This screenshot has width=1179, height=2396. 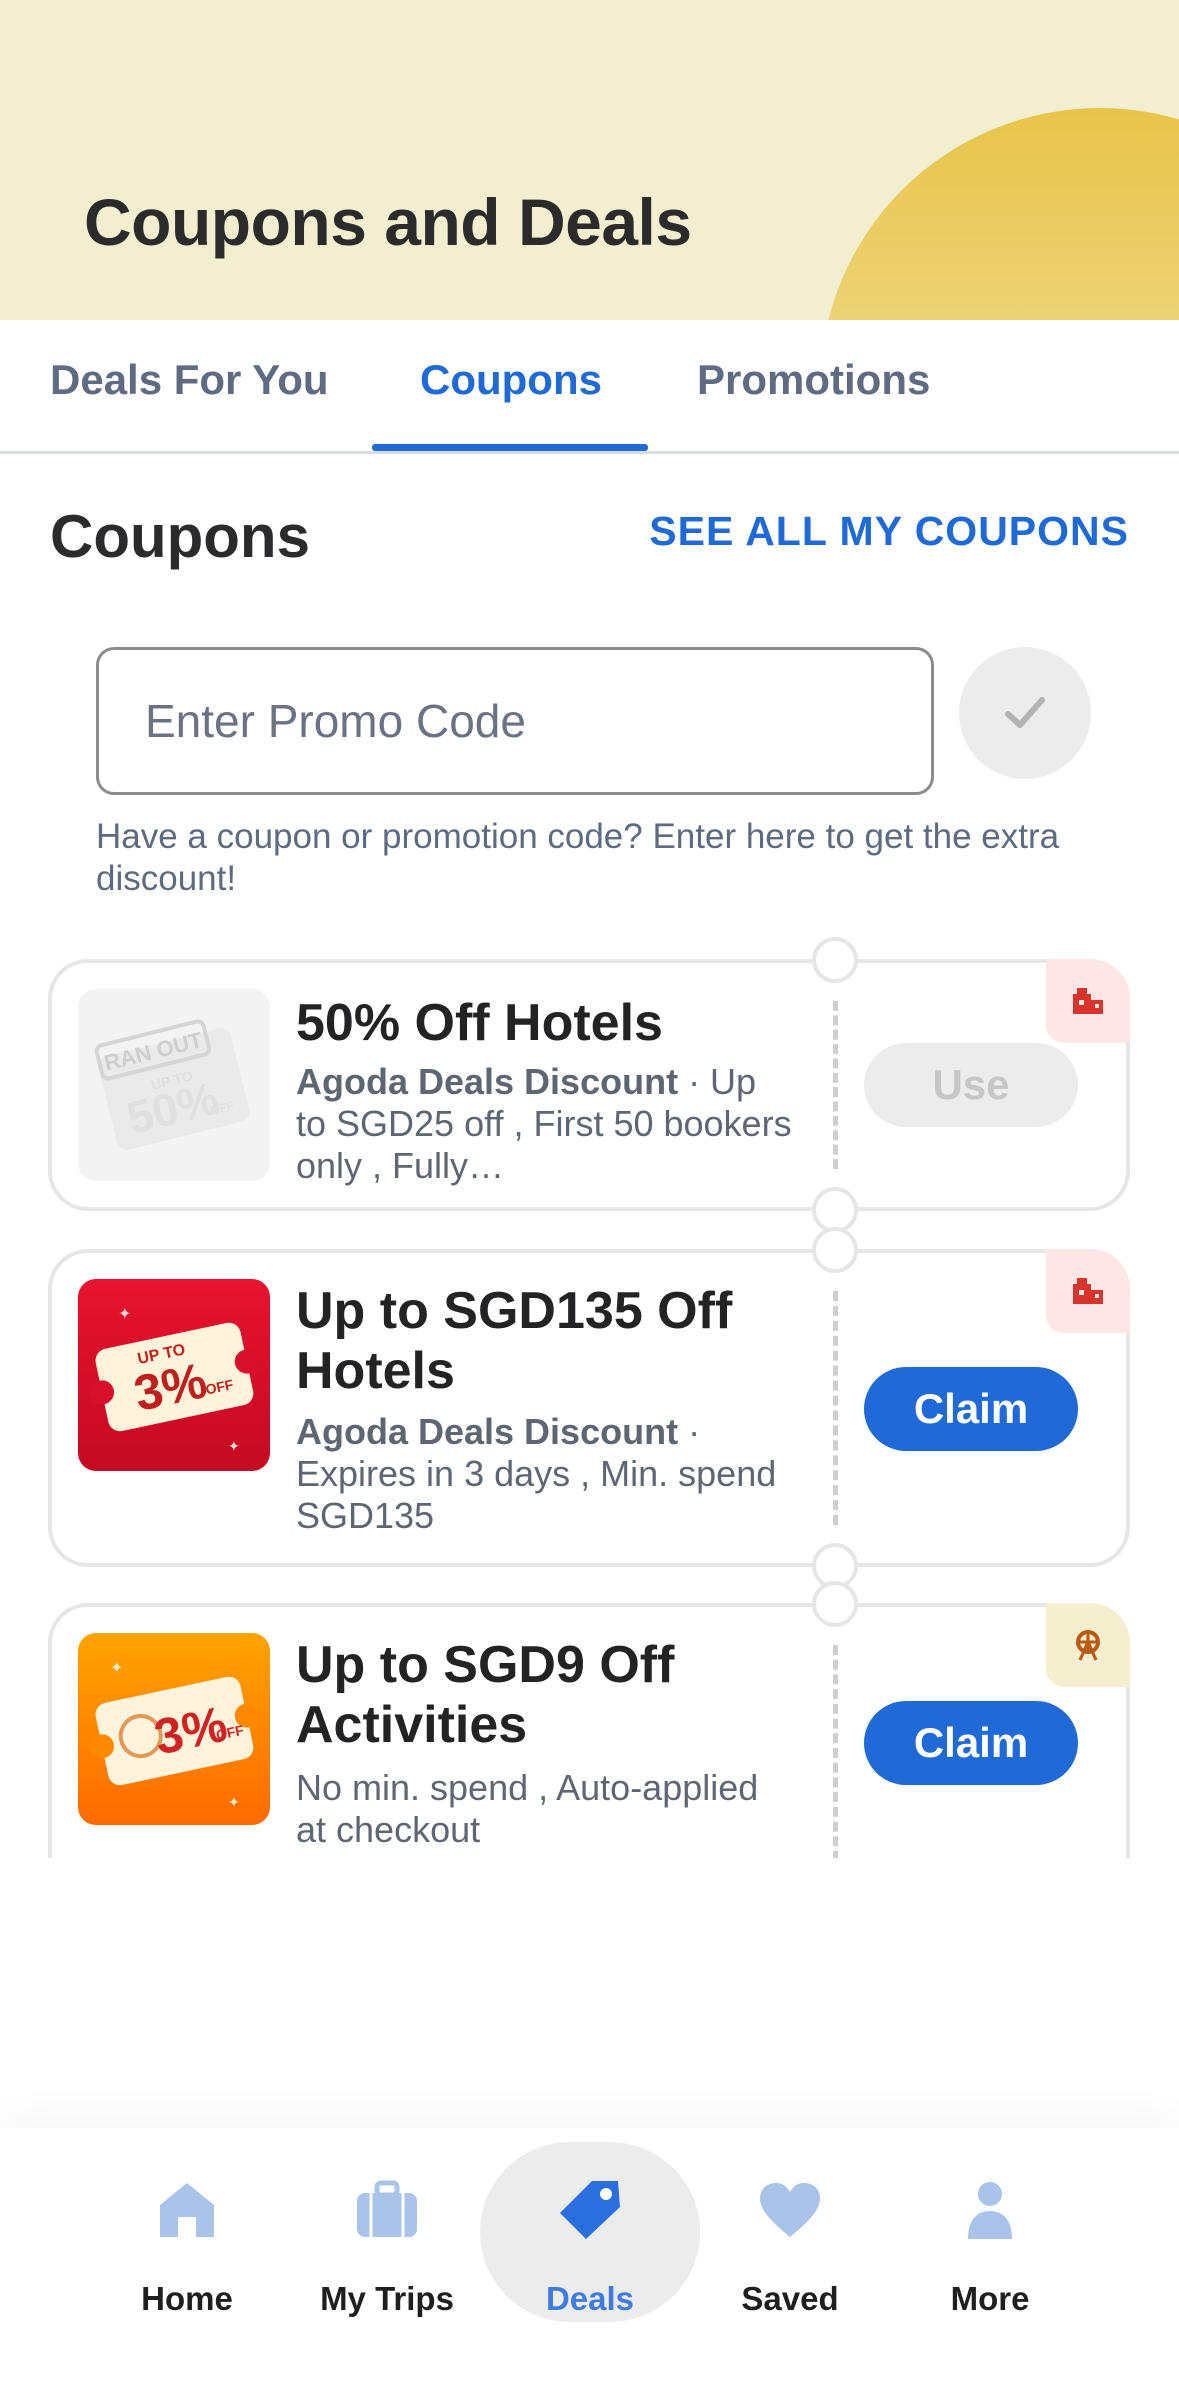 I want to click on page-title: Coupons and Deals, so click(x=388, y=222).